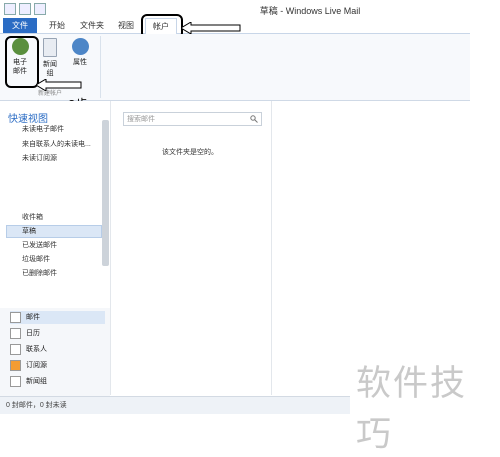  What do you see at coordinates (39, 245) in the screenshot?
I see `folder-sent: 已发送邮件` at bounding box center [39, 245].